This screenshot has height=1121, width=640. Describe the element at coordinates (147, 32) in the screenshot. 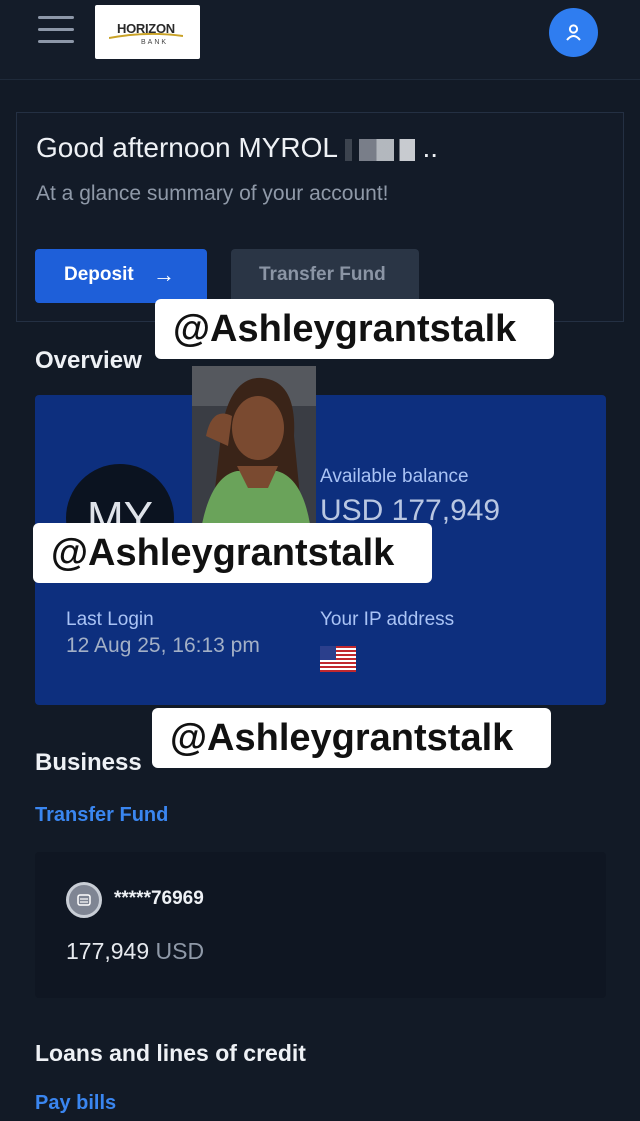

I see `bank-logo: HORIZON BANK` at that location.